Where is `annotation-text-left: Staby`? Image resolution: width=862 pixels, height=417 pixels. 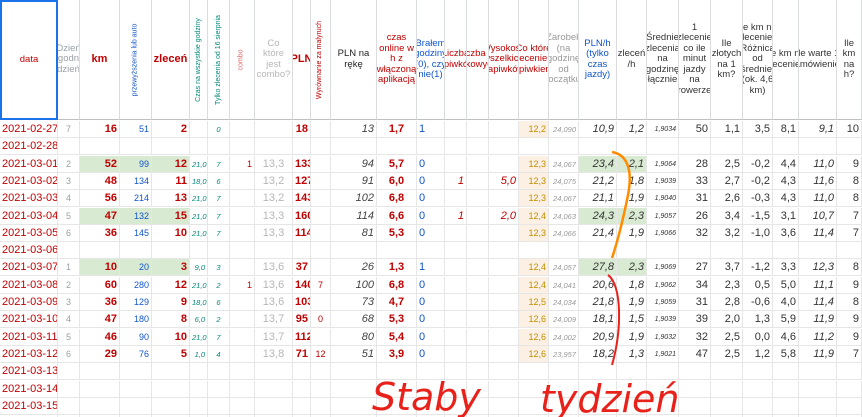
annotation-text-left: Staby is located at coordinates (426, 396).